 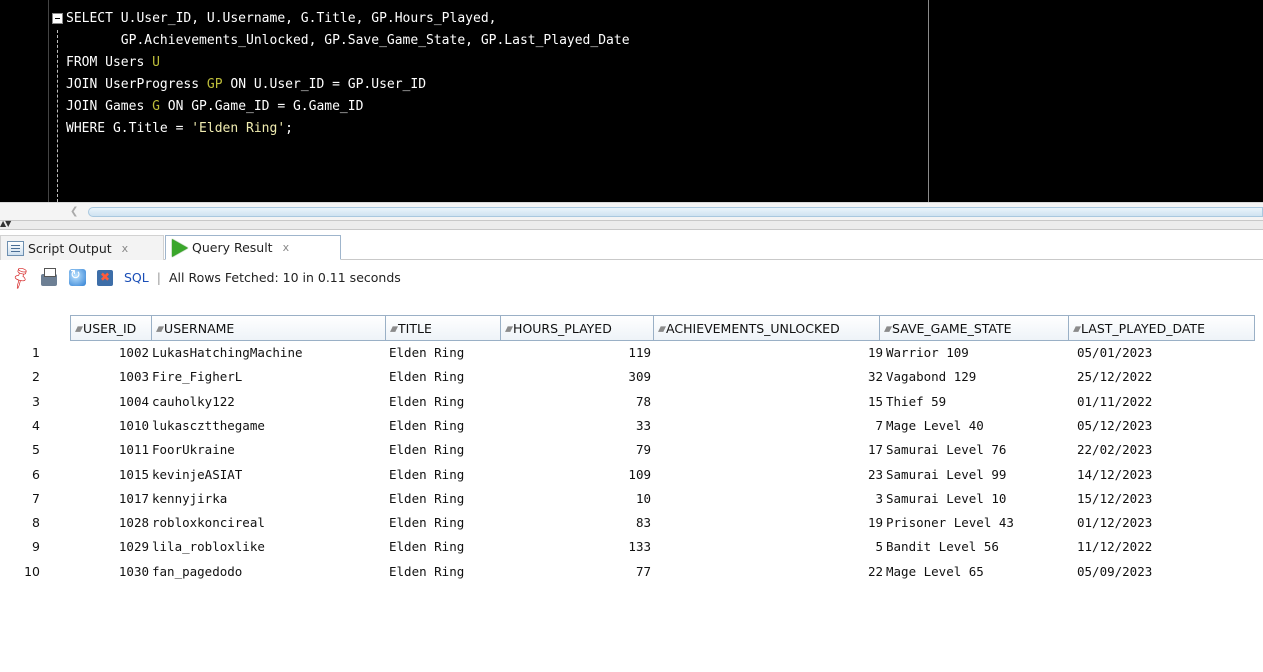 What do you see at coordinates (269, 328) in the screenshot?
I see `column-header-username: ▴▾ USERNAME` at bounding box center [269, 328].